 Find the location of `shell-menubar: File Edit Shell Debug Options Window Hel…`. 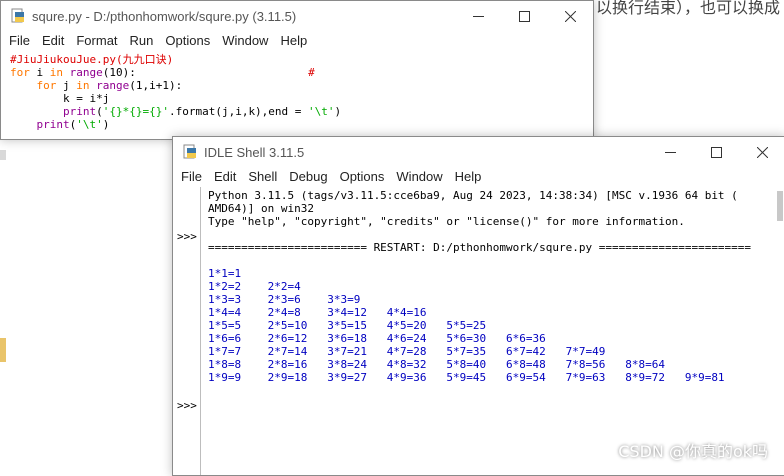

shell-menubar: File Edit Shell Debug Options Window Hel… is located at coordinates (478, 177).